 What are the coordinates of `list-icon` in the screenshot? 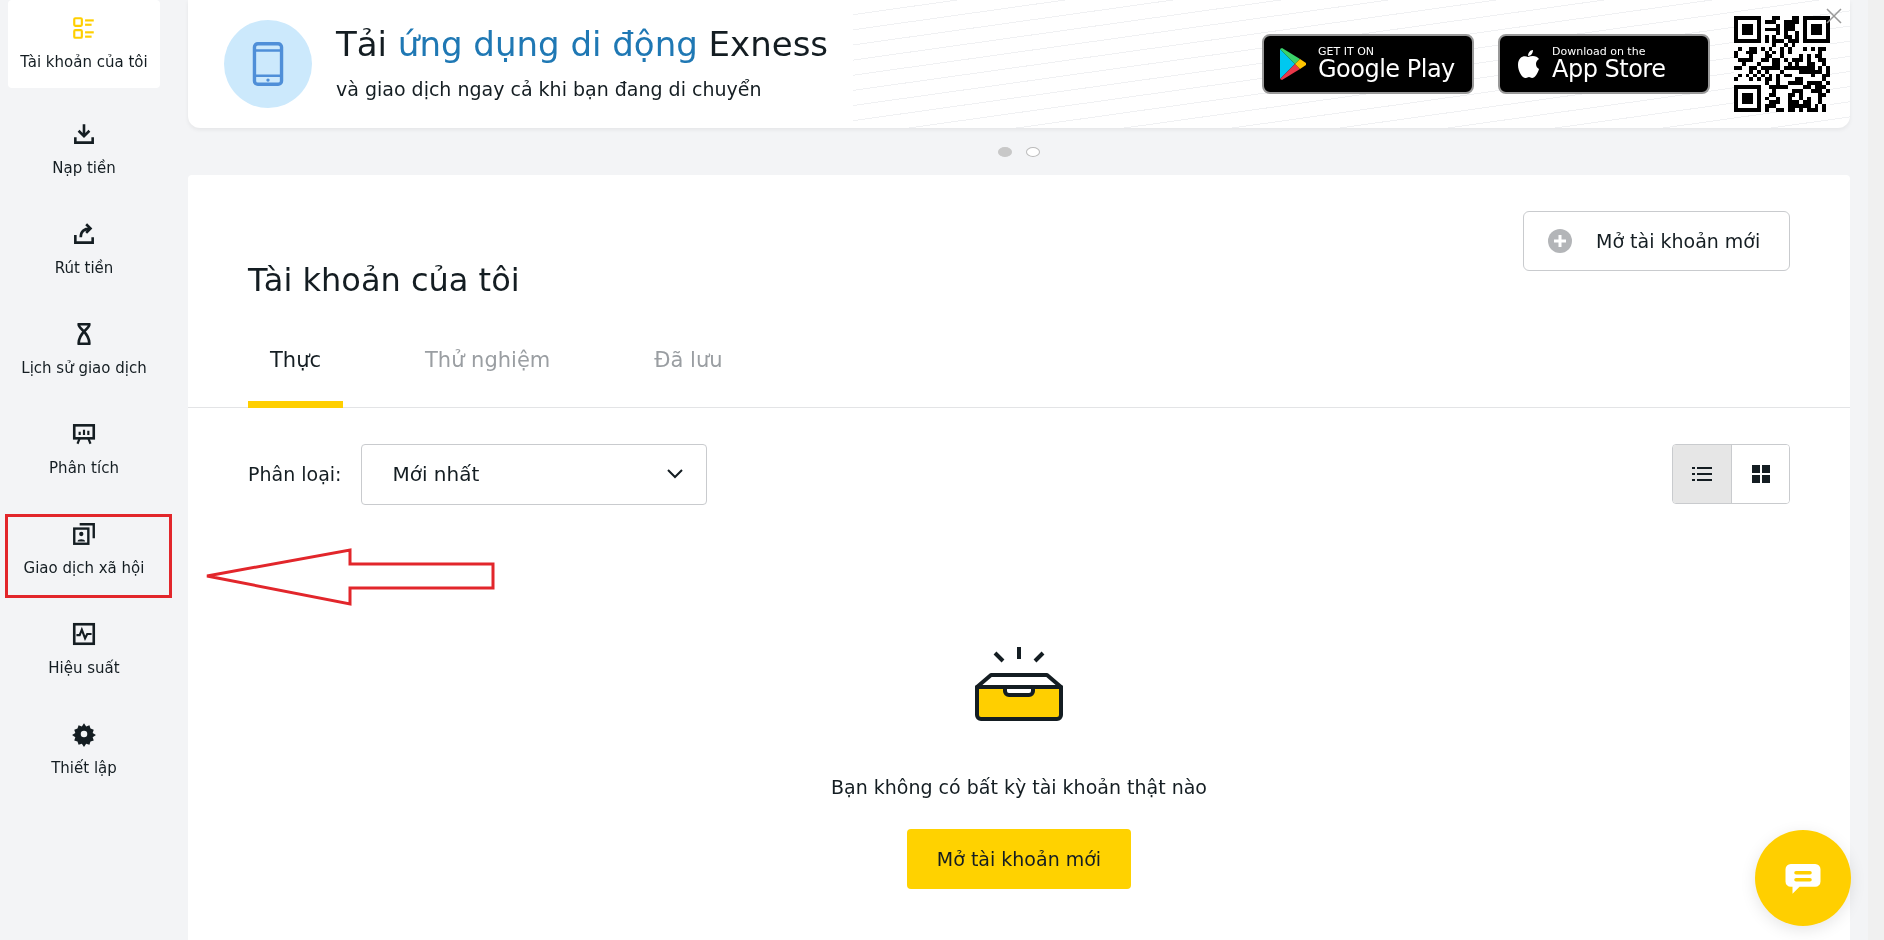 It's located at (1702, 474).